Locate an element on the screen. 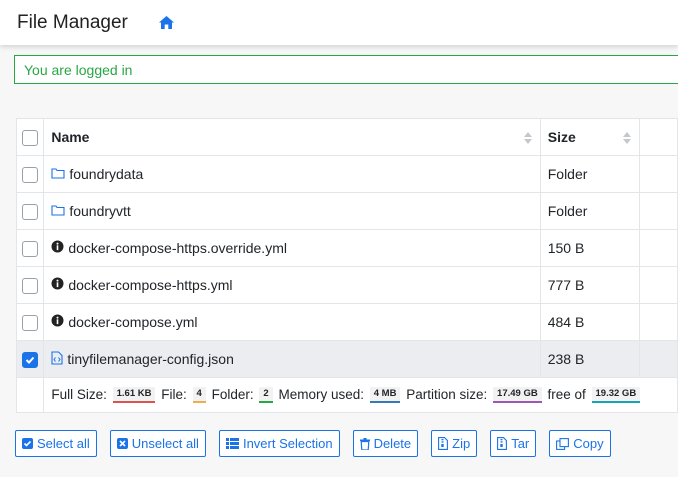 Image resolution: width=678 pixels, height=477 pixels. partition-badge: 17.49 GB is located at coordinates (517, 395).